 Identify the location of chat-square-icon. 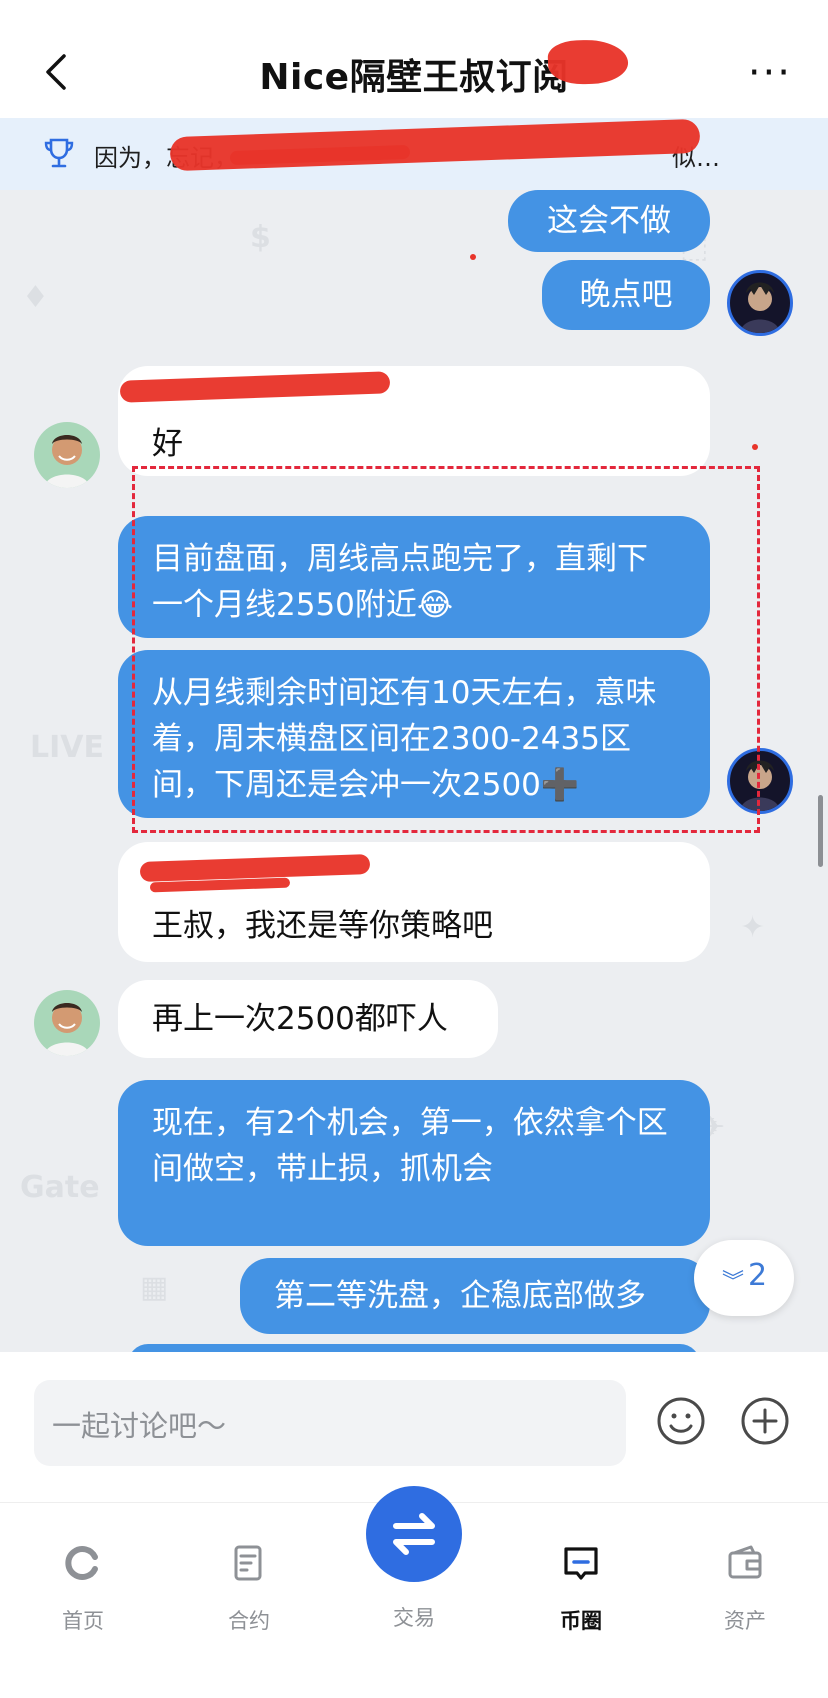
(581, 1563).